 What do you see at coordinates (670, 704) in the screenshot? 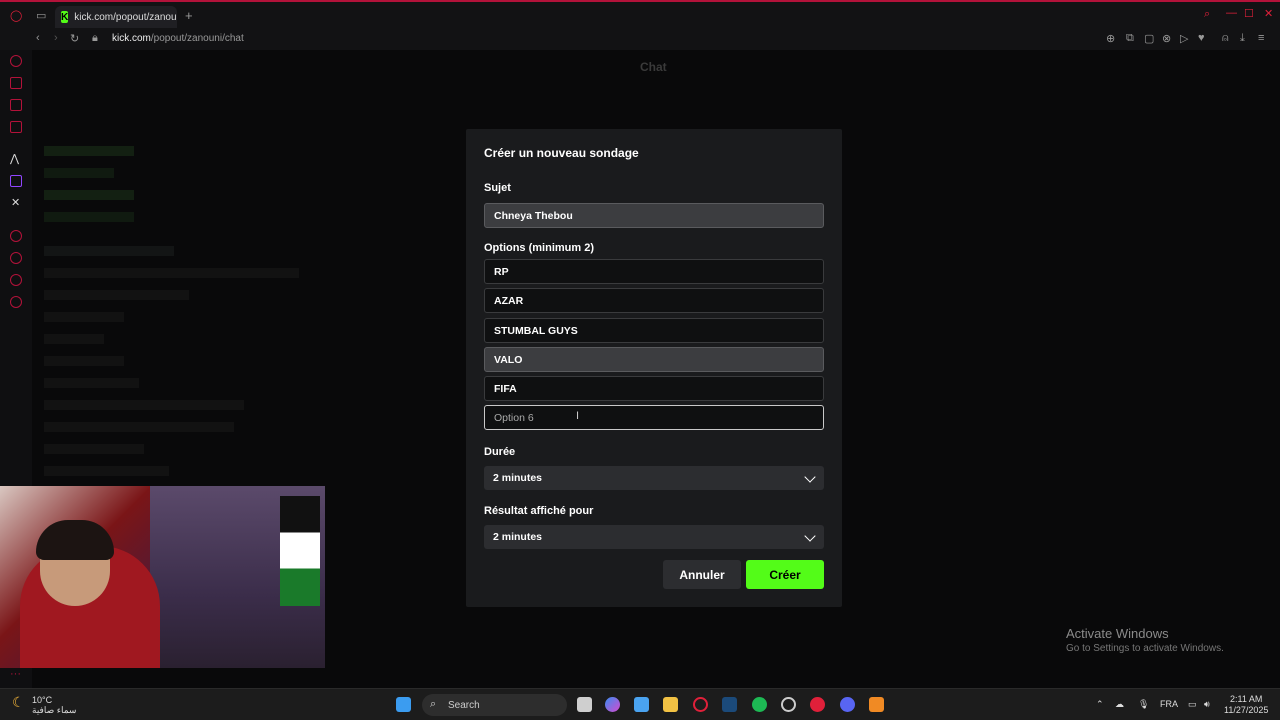
I see `file-explorer-icon` at bounding box center [670, 704].